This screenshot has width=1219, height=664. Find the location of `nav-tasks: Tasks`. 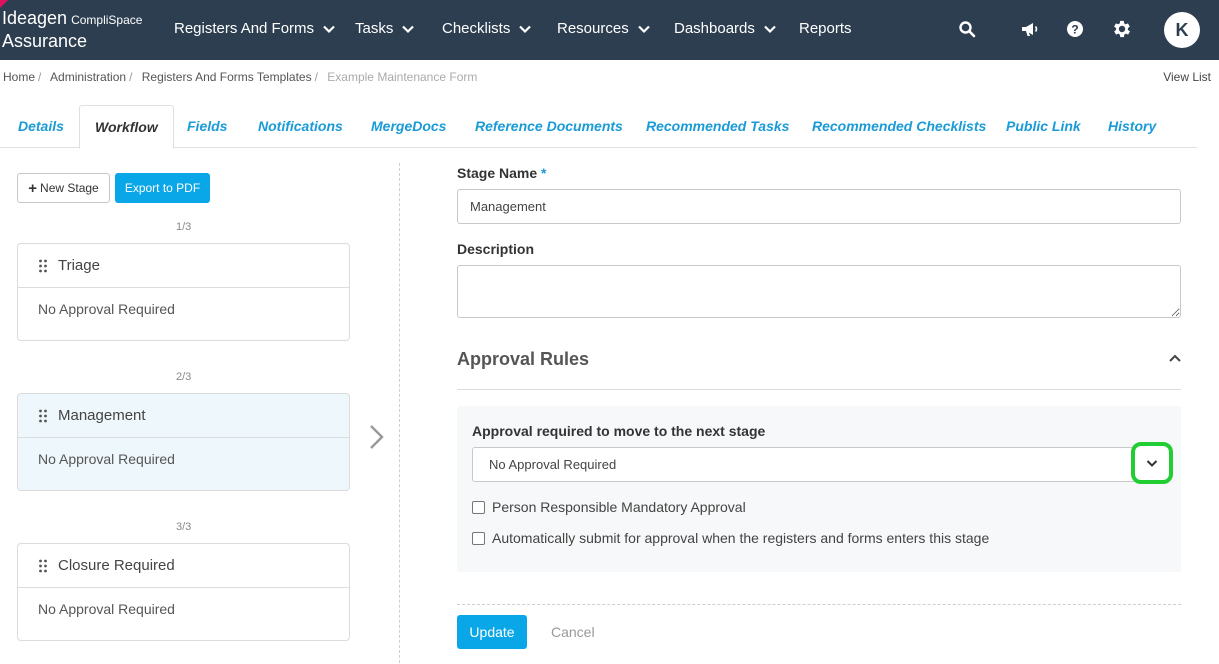

nav-tasks: Tasks is located at coordinates (385, 28).